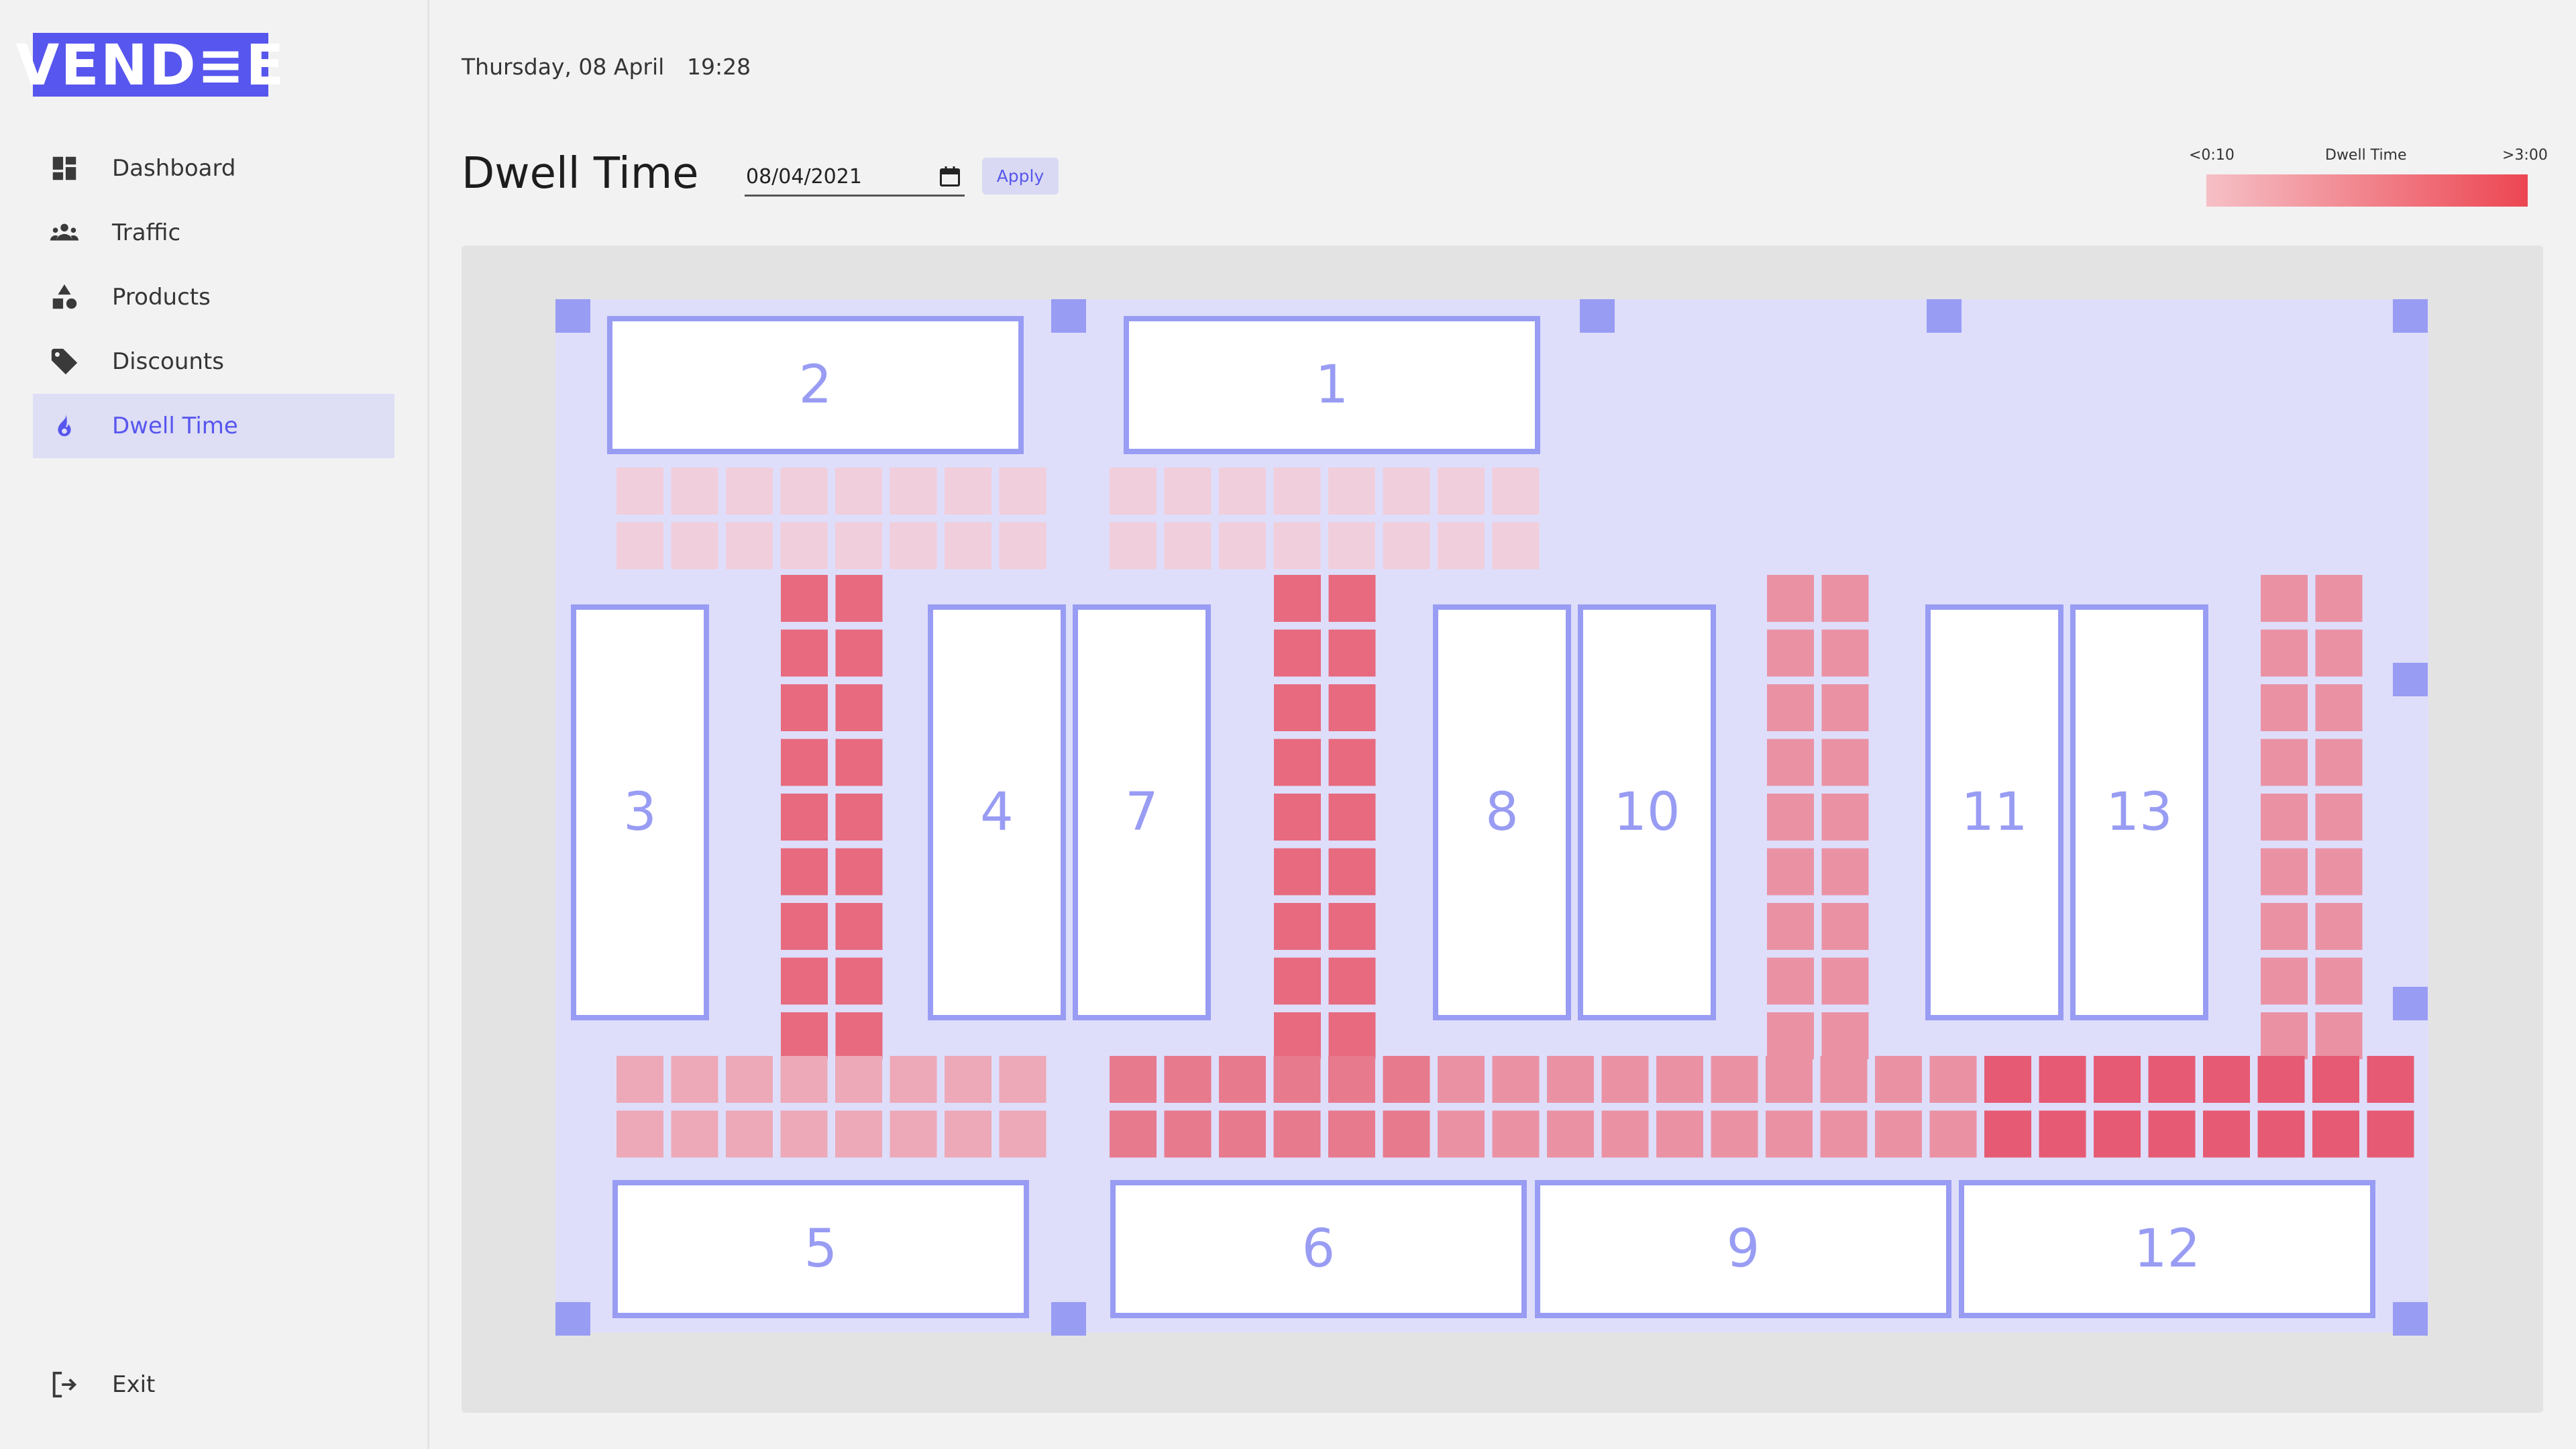 This screenshot has width=2576, height=1449. Describe the element at coordinates (855, 177) in the screenshot. I see `date-input: 08/04/2021` at that location.